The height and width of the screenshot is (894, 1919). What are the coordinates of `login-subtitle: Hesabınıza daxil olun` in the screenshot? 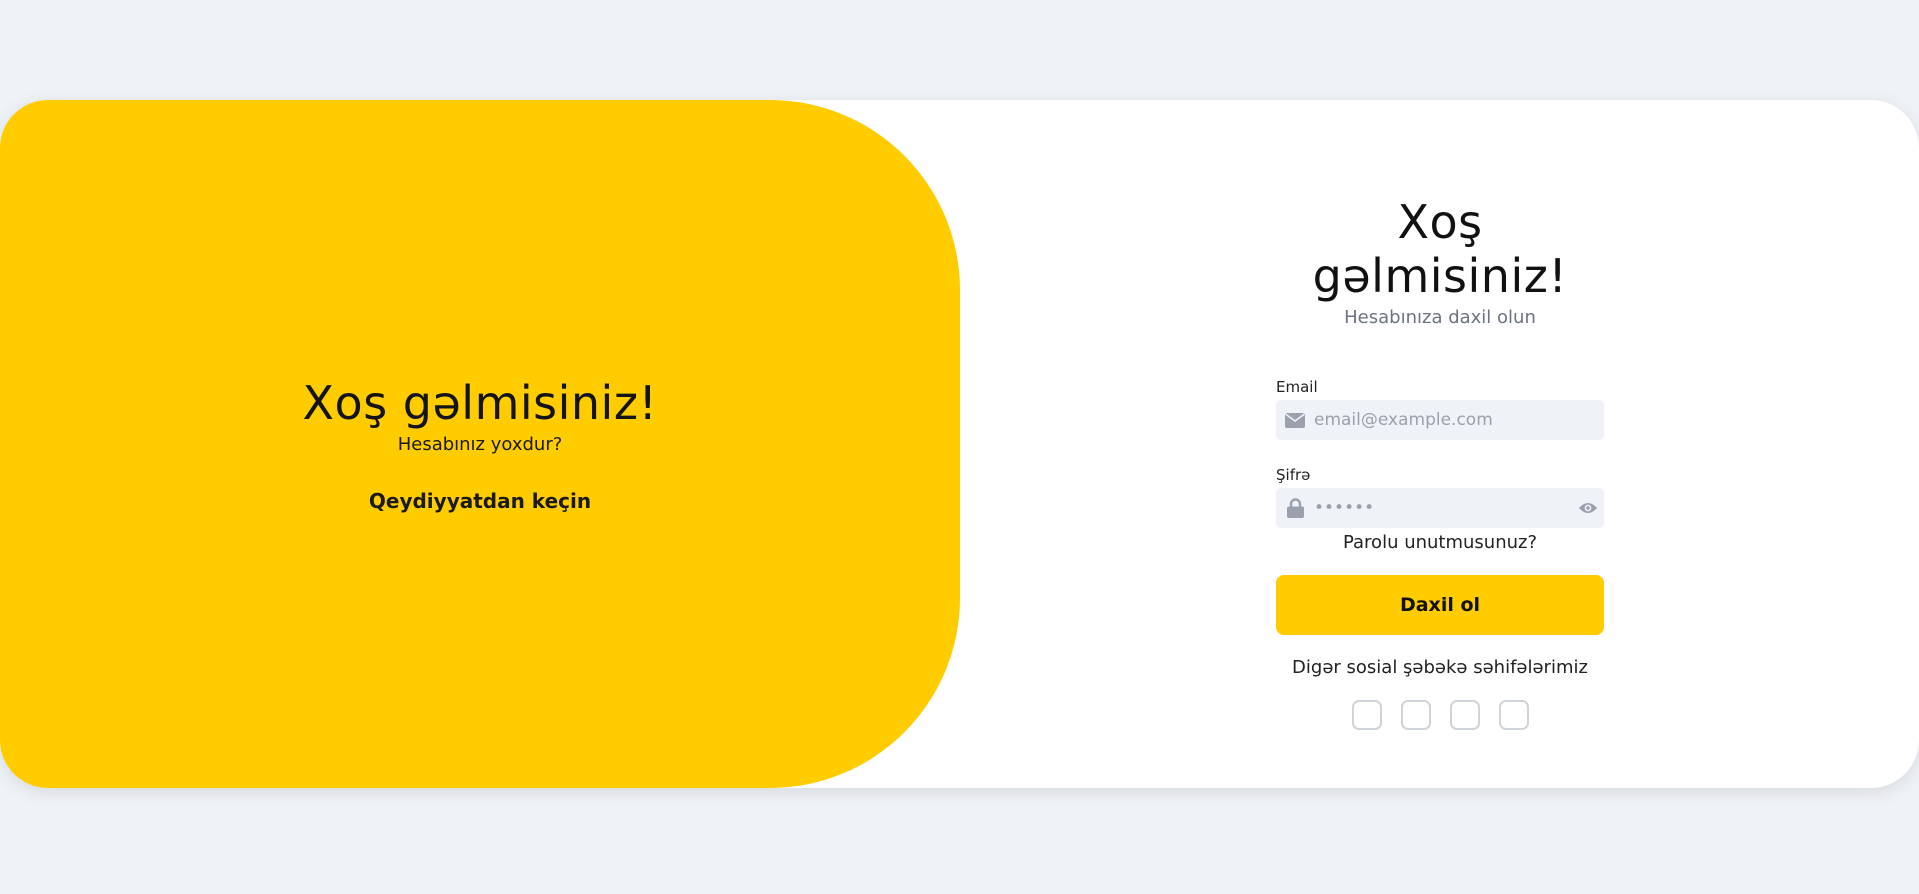 It's located at (1440, 317).